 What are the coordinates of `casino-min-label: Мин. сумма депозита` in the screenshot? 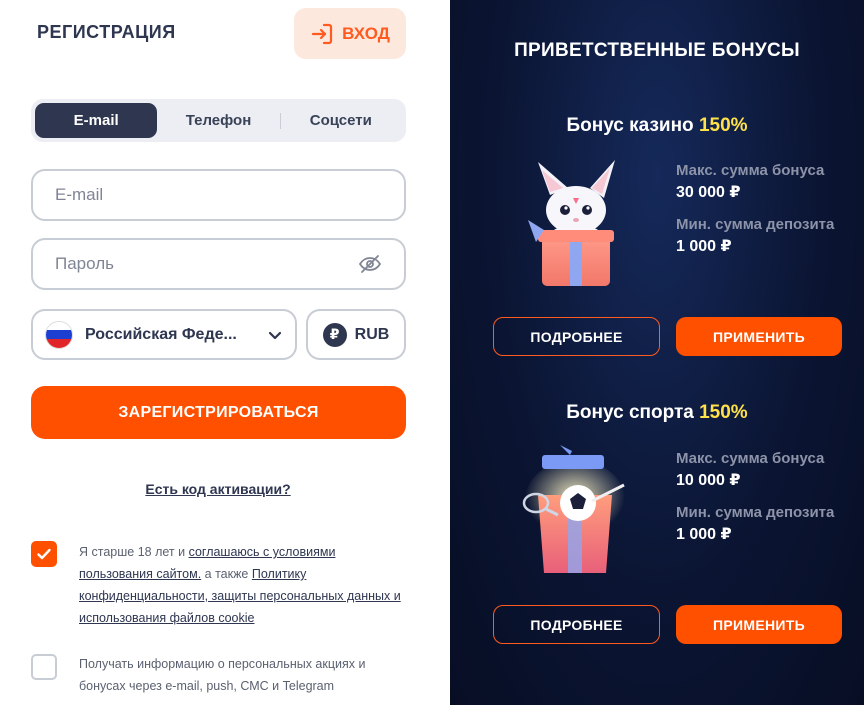 It's located at (755, 224).